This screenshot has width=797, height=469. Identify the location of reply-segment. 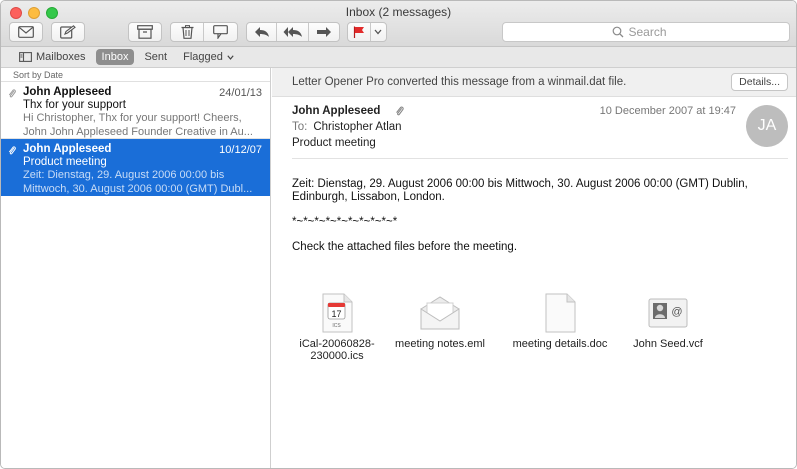
(293, 32).